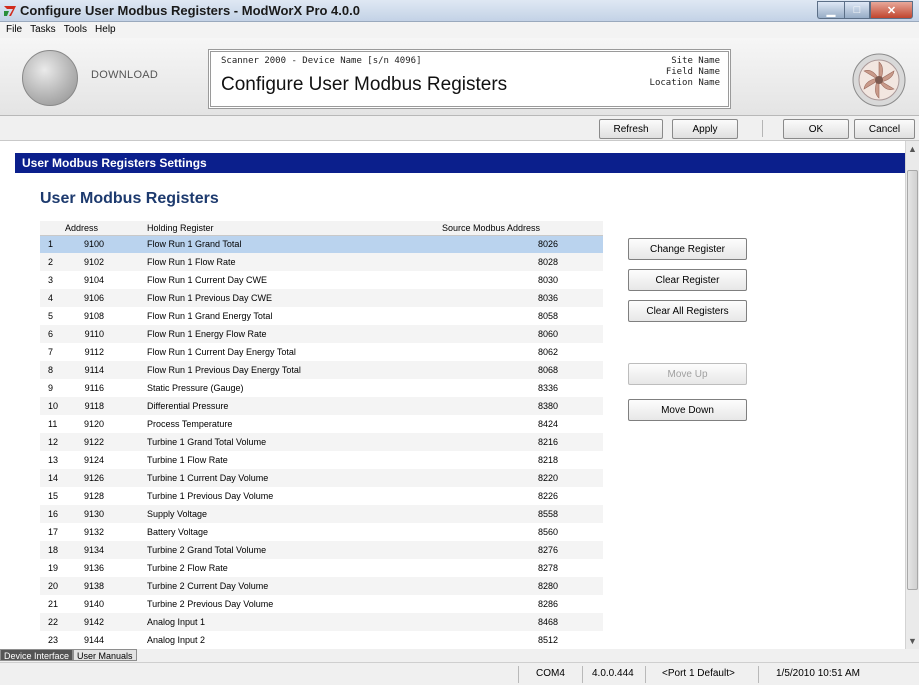  Describe the element at coordinates (550, 673) in the screenshot. I see `status-port: COM4` at that location.